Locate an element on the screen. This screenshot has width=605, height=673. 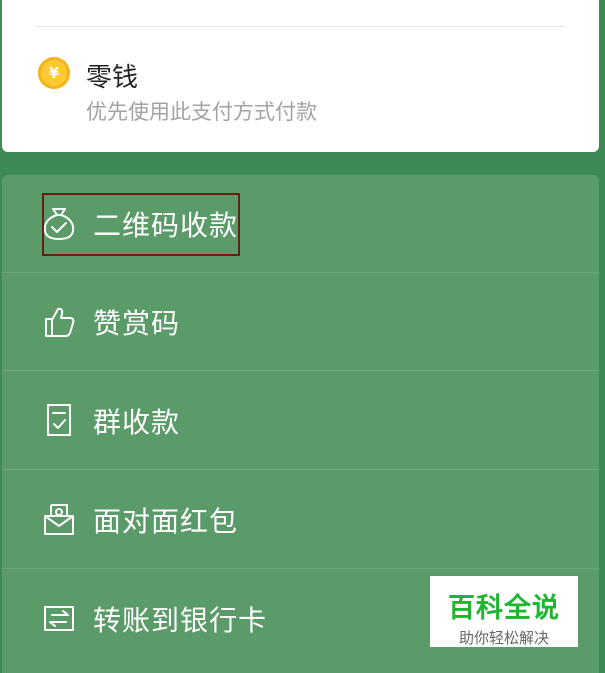
payment-method-subtitle: 优先使用此支付方式付款 is located at coordinates (201, 112).